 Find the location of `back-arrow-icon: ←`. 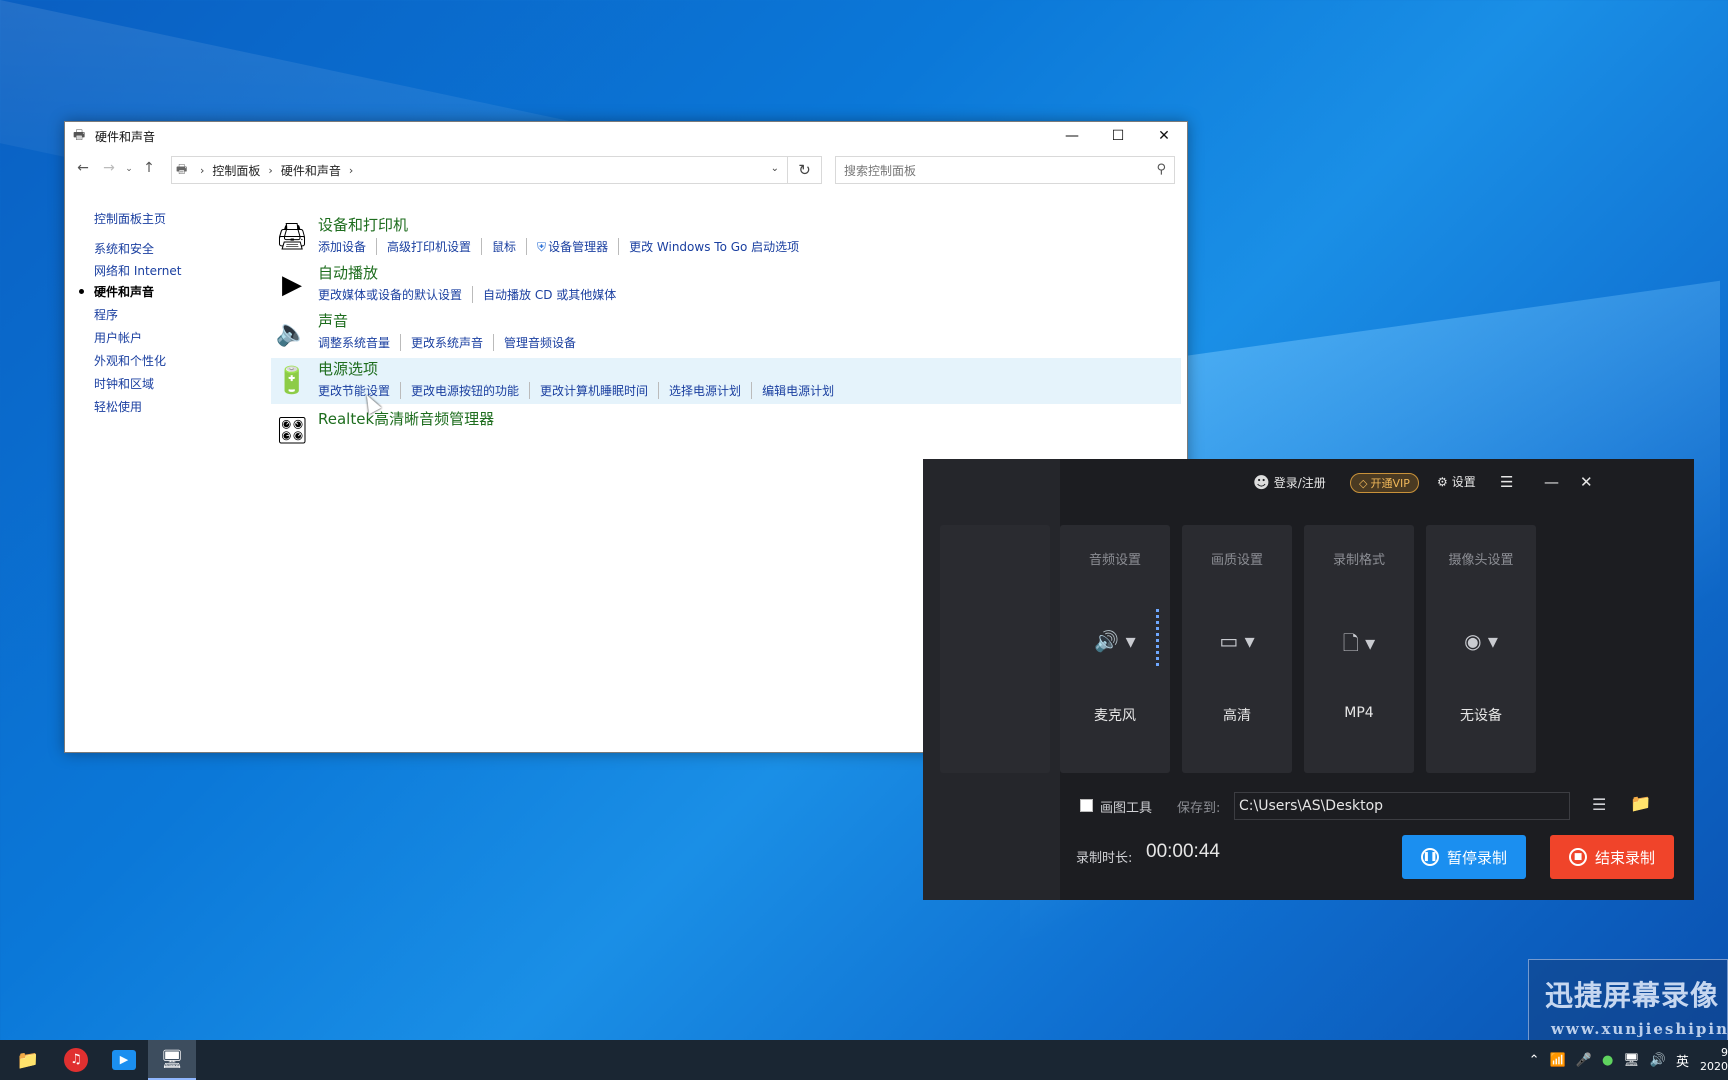

back-arrow-icon: ← is located at coordinates (83, 168).